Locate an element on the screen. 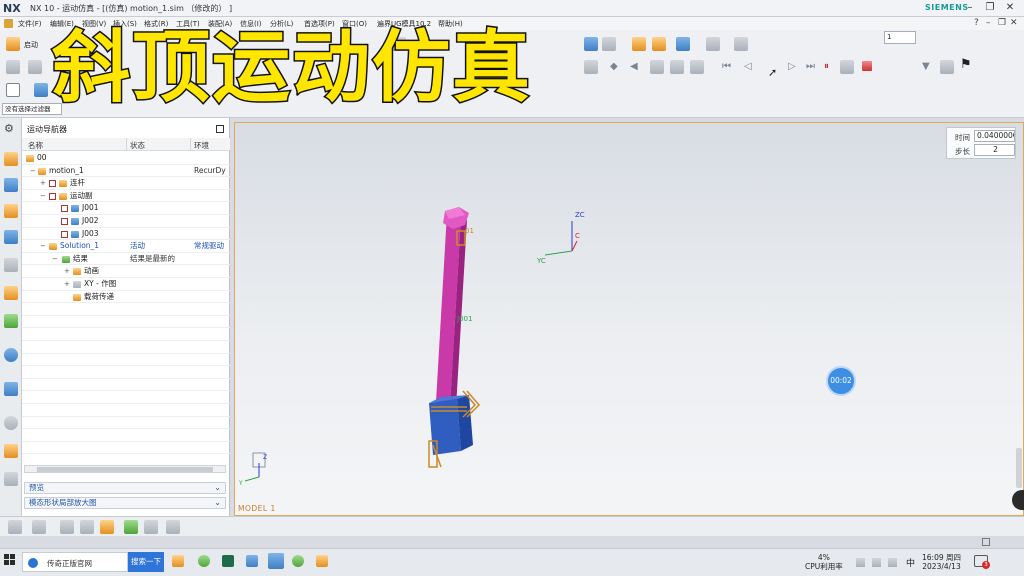 This screenshot has width=1024, height=576. view-icon is located at coordinates (683, 44).